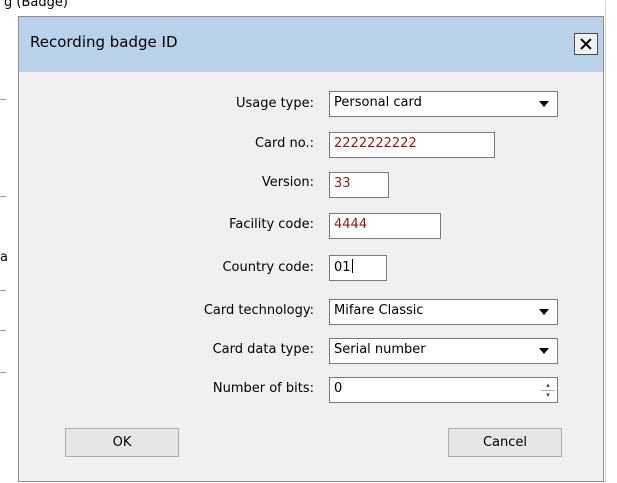 Image resolution: width=617 pixels, height=483 pixels. What do you see at coordinates (274, 103) in the screenshot?
I see `usage-type-label: Usage type:` at bounding box center [274, 103].